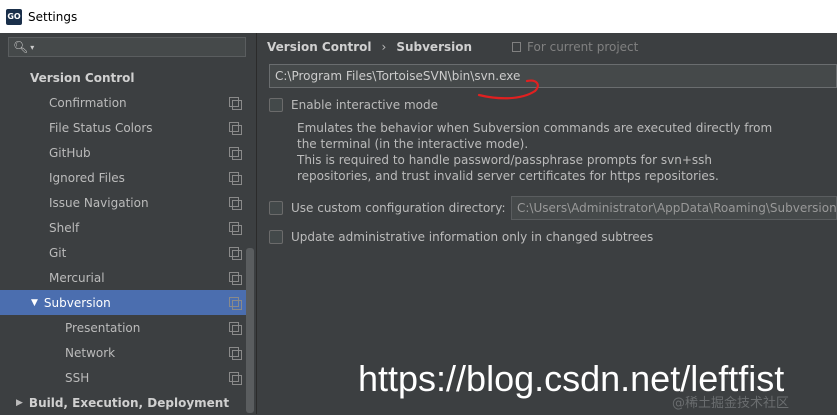 Image resolution: width=837 pixels, height=415 pixels. Describe the element at coordinates (129, 402) in the screenshot. I see `tree-item-label: Build, Execution, Deployment` at that location.